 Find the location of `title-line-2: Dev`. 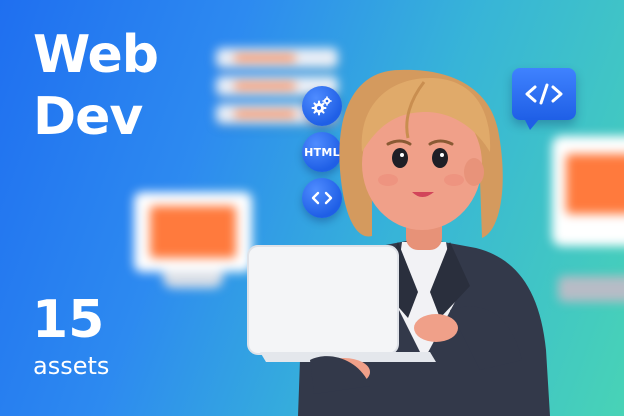

title-line-2: Dev is located at coordinates (88, 117).